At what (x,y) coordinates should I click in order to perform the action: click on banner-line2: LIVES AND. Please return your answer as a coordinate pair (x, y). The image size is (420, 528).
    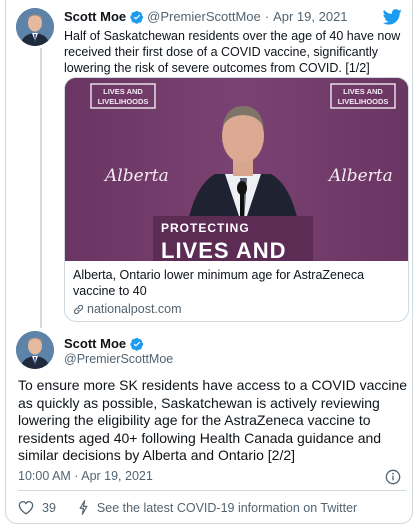
    Looking at the image, I should click on (224, 249).